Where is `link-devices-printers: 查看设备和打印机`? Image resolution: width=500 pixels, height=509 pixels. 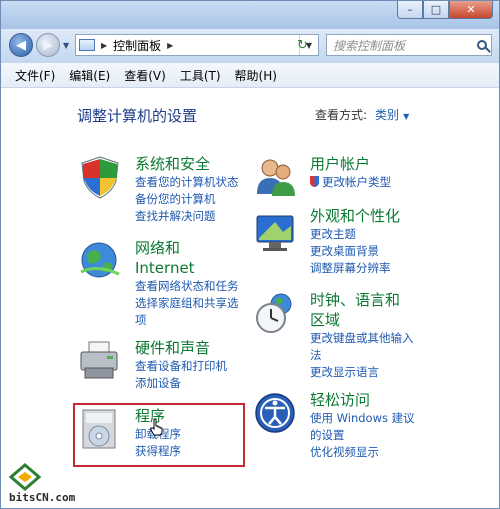
link-devices-printers: 查看设备和打印机 is located at coordinates (181, 366).